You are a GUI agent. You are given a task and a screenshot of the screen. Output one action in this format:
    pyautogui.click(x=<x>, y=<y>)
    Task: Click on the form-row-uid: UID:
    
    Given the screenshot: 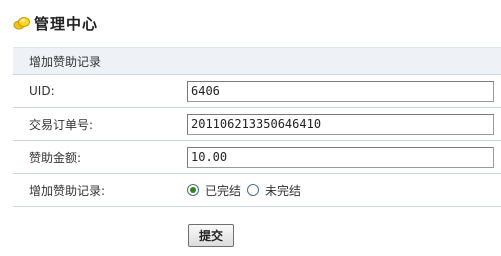 What is the action you would take?
    pyautogui.click(x=257, y=91)
    